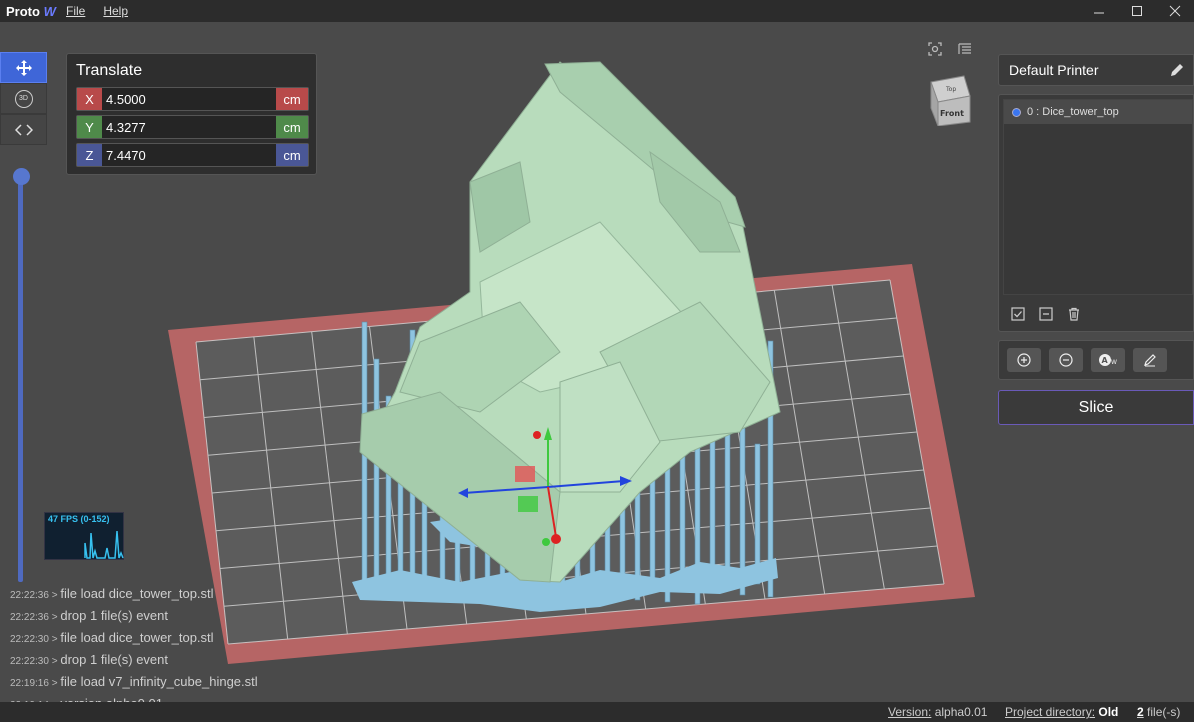  I want to click on code-icon, so click(23, 129).